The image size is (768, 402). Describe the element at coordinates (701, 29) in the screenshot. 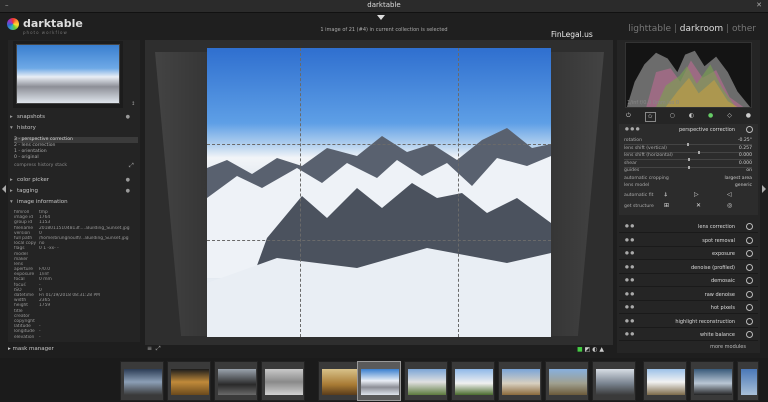

I see `view-darkroom: darkroom` at that location.